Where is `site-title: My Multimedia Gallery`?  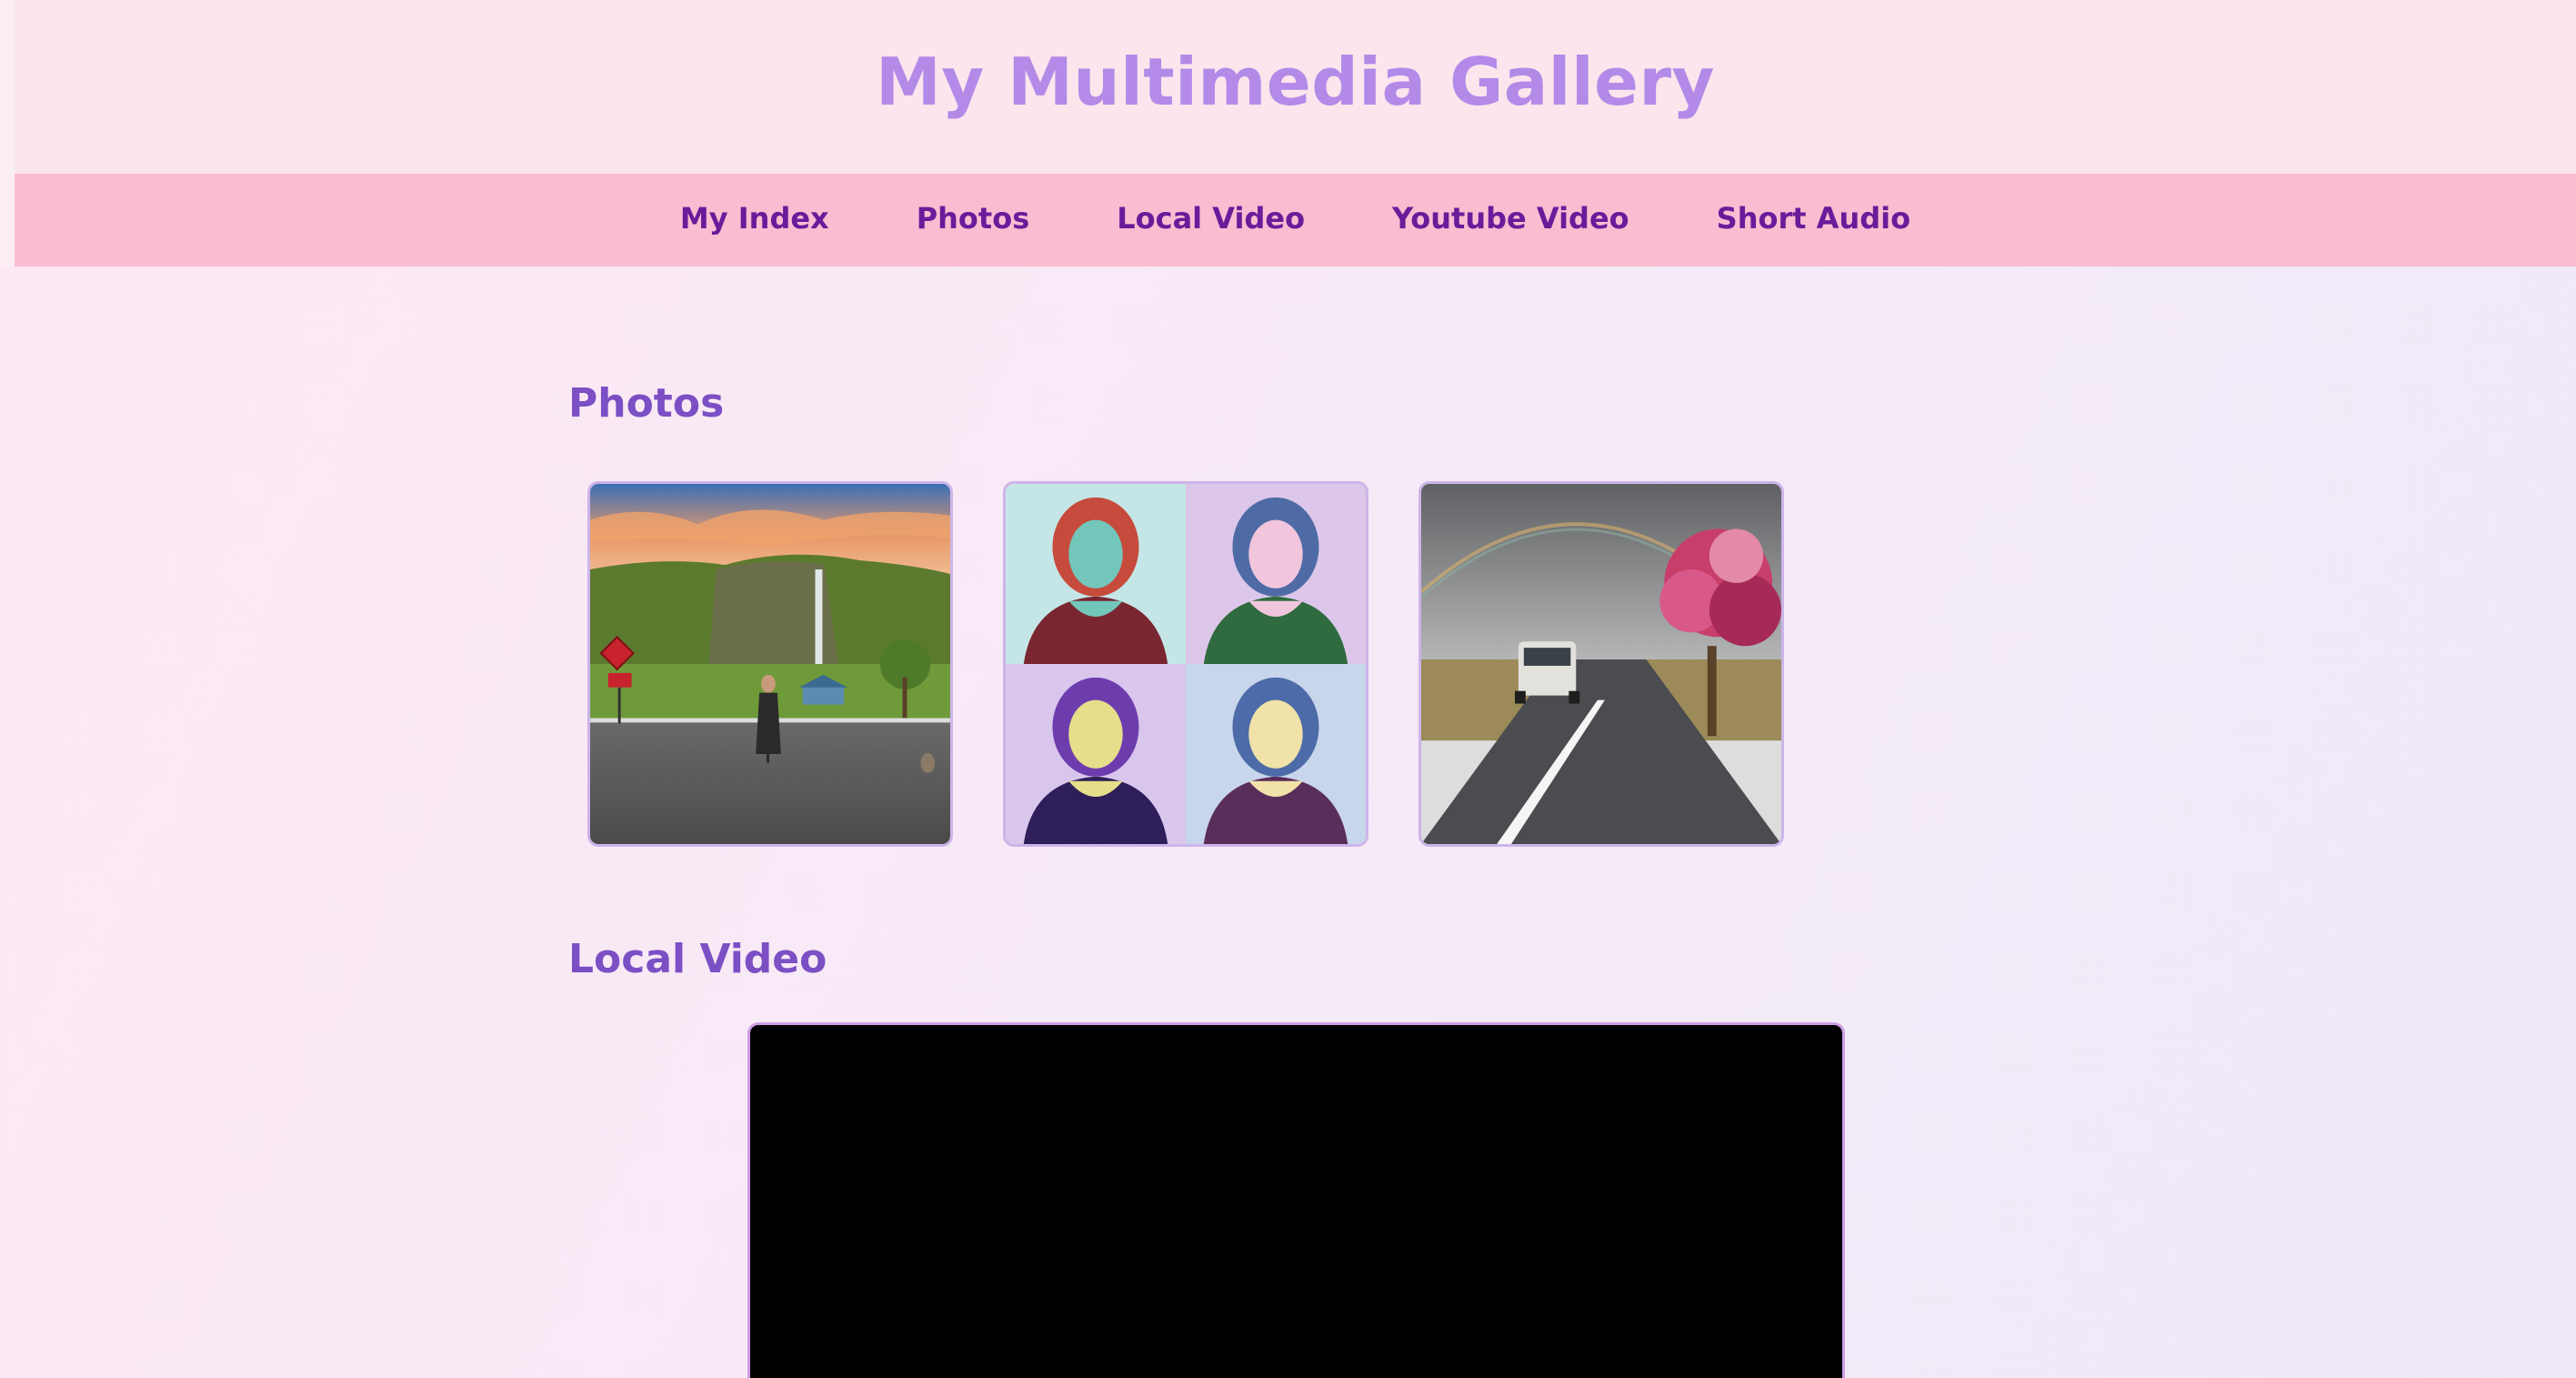
site-title: My Multimedia Gallery is located at coordinates (1296, 81).